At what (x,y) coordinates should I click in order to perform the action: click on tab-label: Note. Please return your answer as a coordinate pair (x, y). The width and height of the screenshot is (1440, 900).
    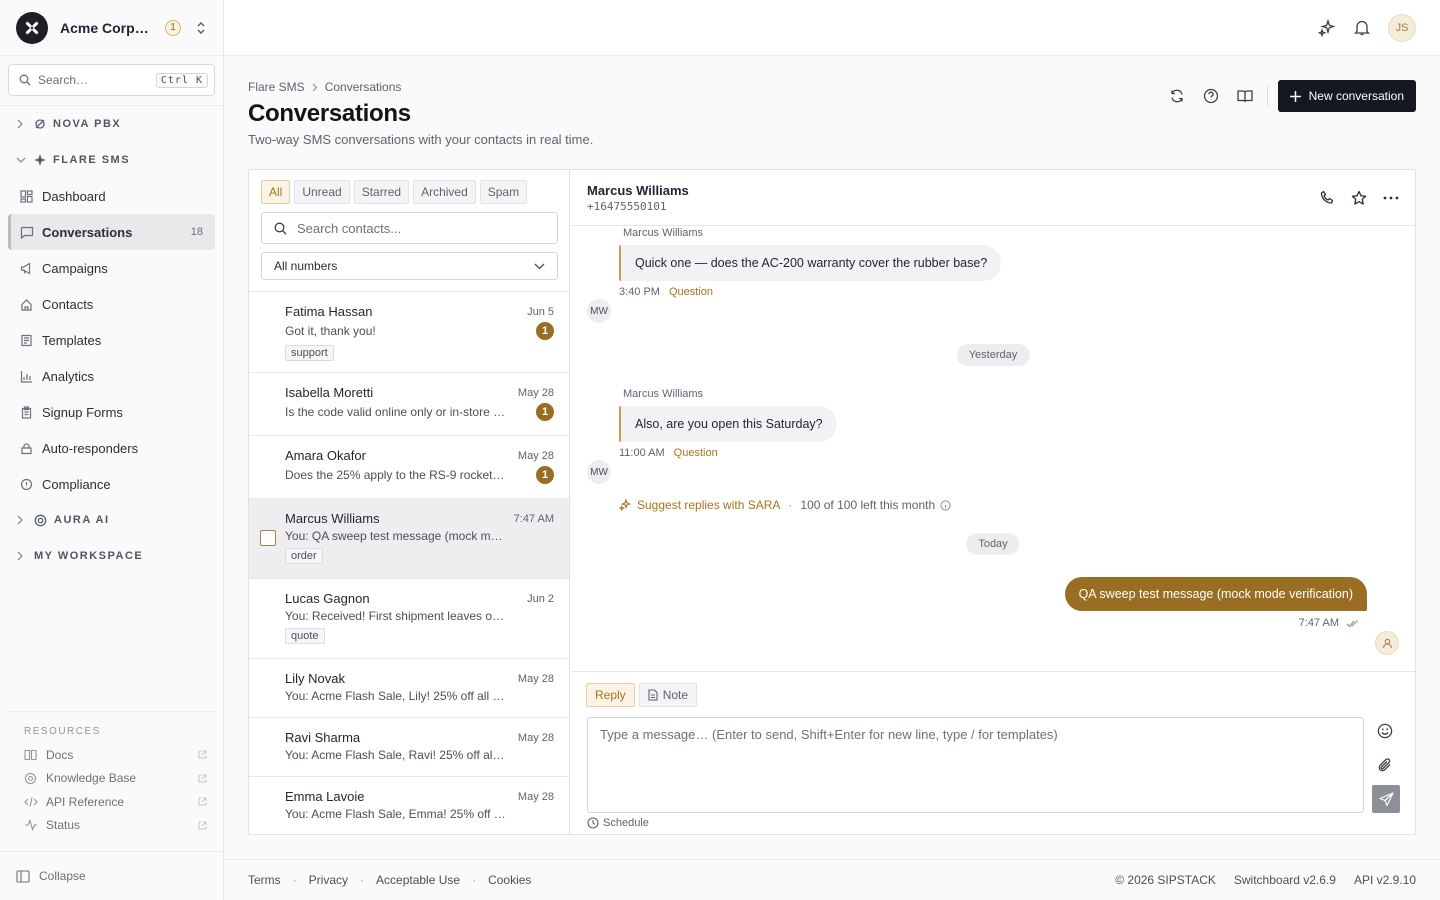
    Looking at the image, I should click on (675, 695).